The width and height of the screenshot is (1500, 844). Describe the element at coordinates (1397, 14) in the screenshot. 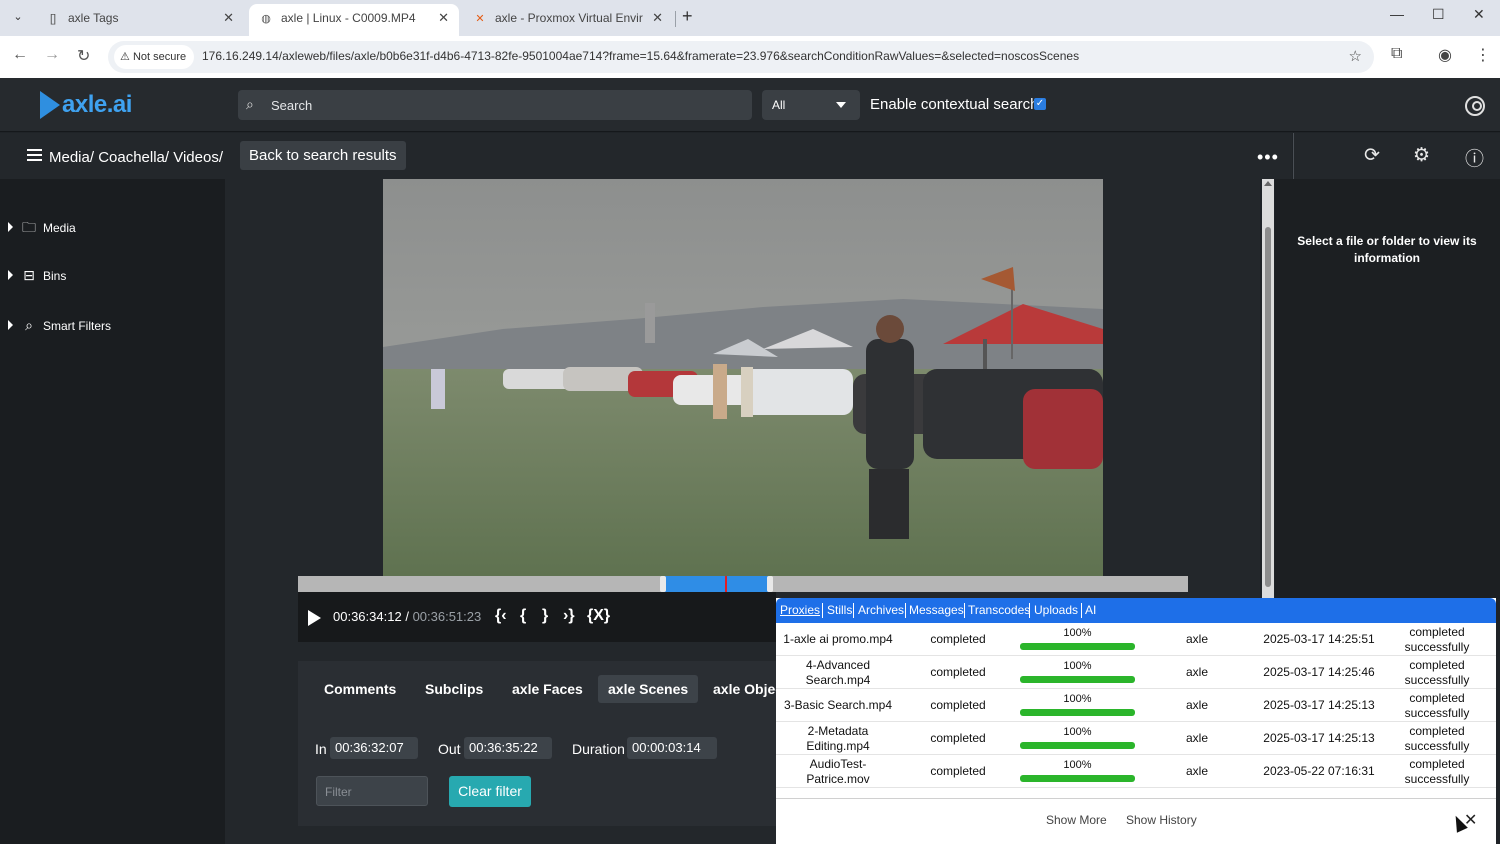

I see `minimize-icon: —` at that location.